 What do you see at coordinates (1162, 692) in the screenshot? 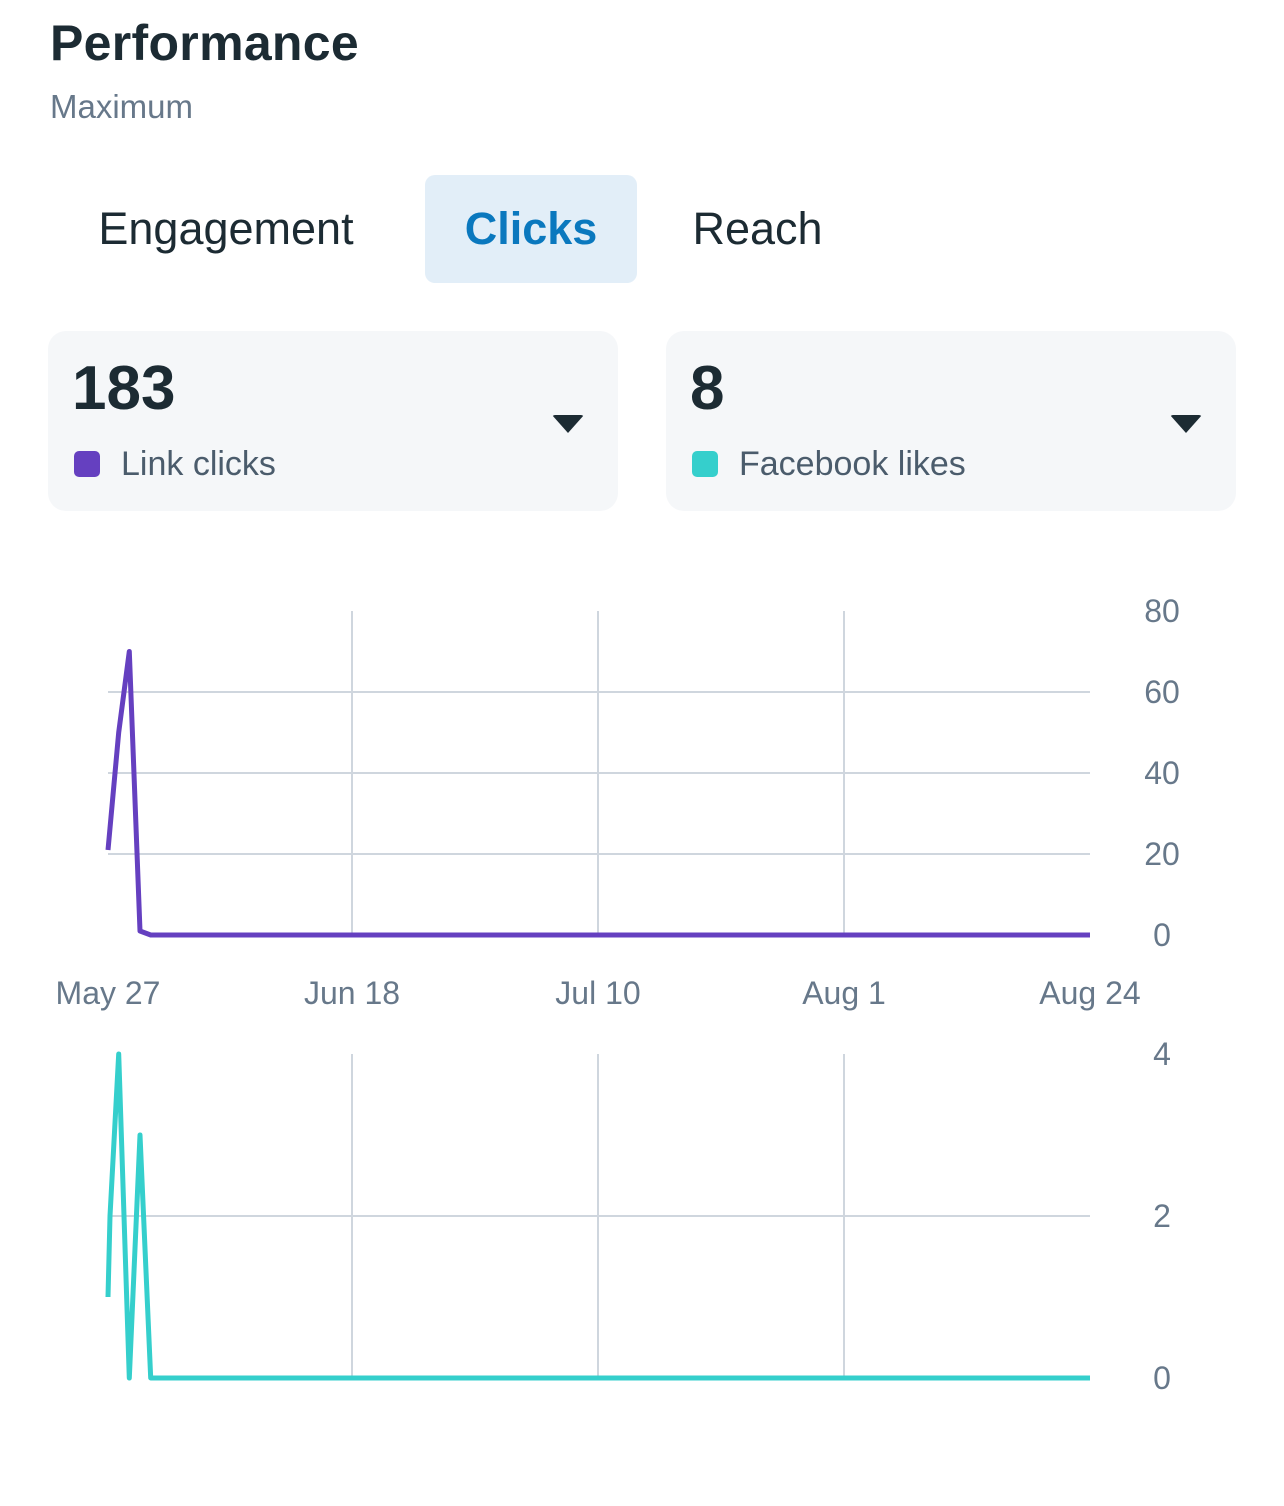
I see `y-tick-label: 60` at bounding box center [1162, 692].